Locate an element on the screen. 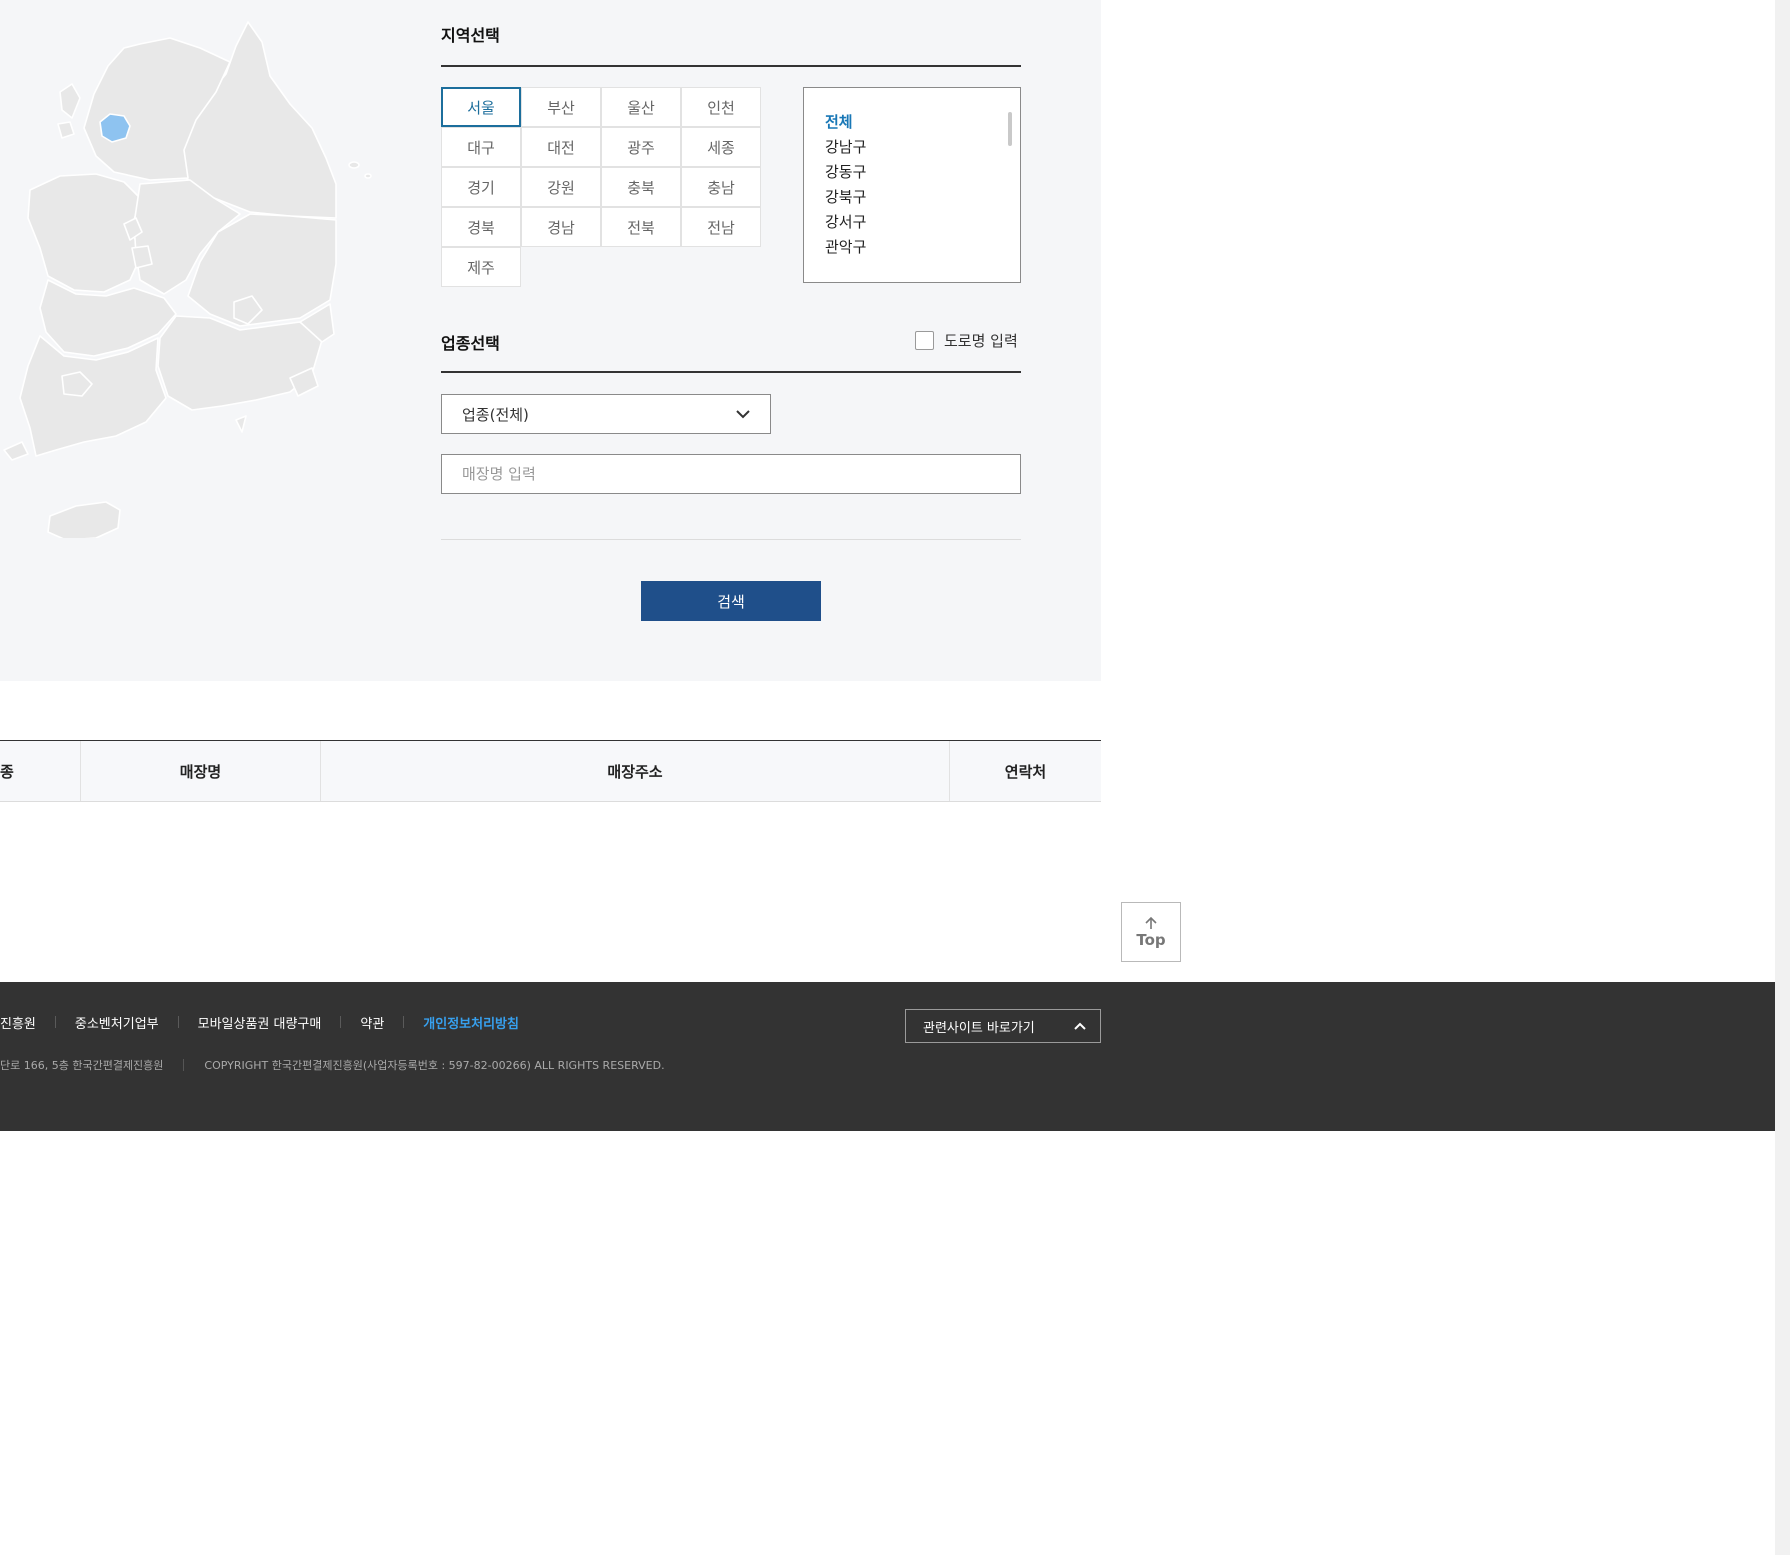  footer-link: 모바일상품권 대량구매 is located at coordinates (260, 1022).